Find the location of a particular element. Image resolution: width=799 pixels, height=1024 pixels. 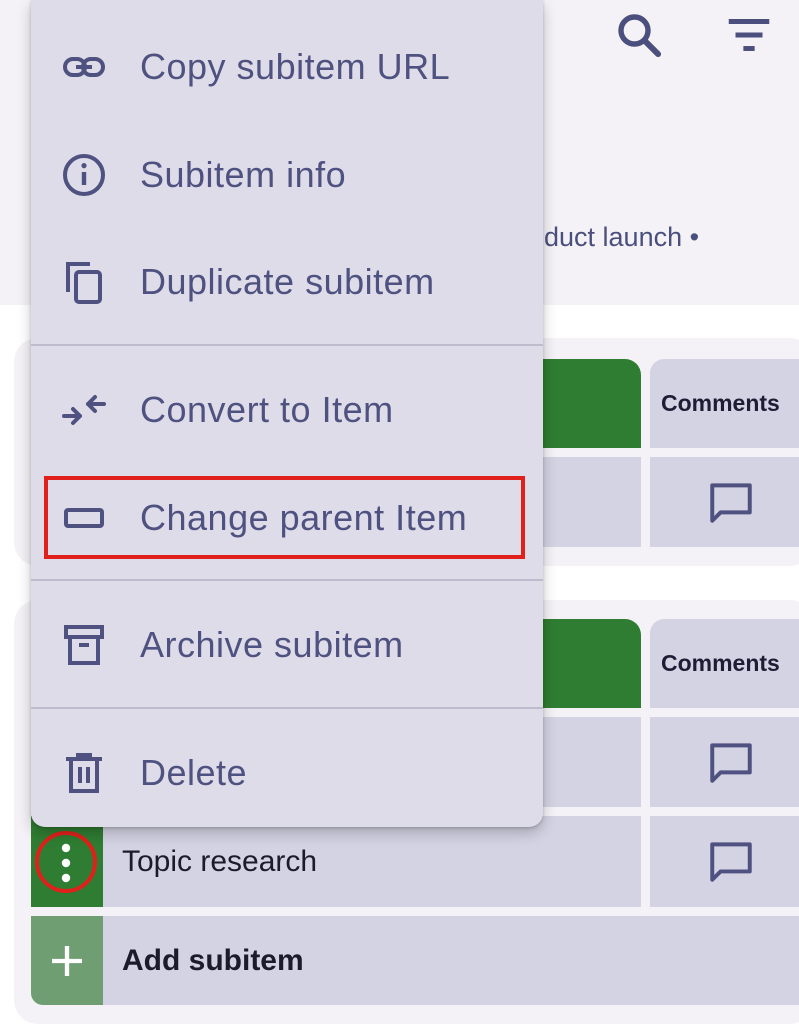

menu-item-convert-to-item: Convert to Item is located at coordinates (287, 410).